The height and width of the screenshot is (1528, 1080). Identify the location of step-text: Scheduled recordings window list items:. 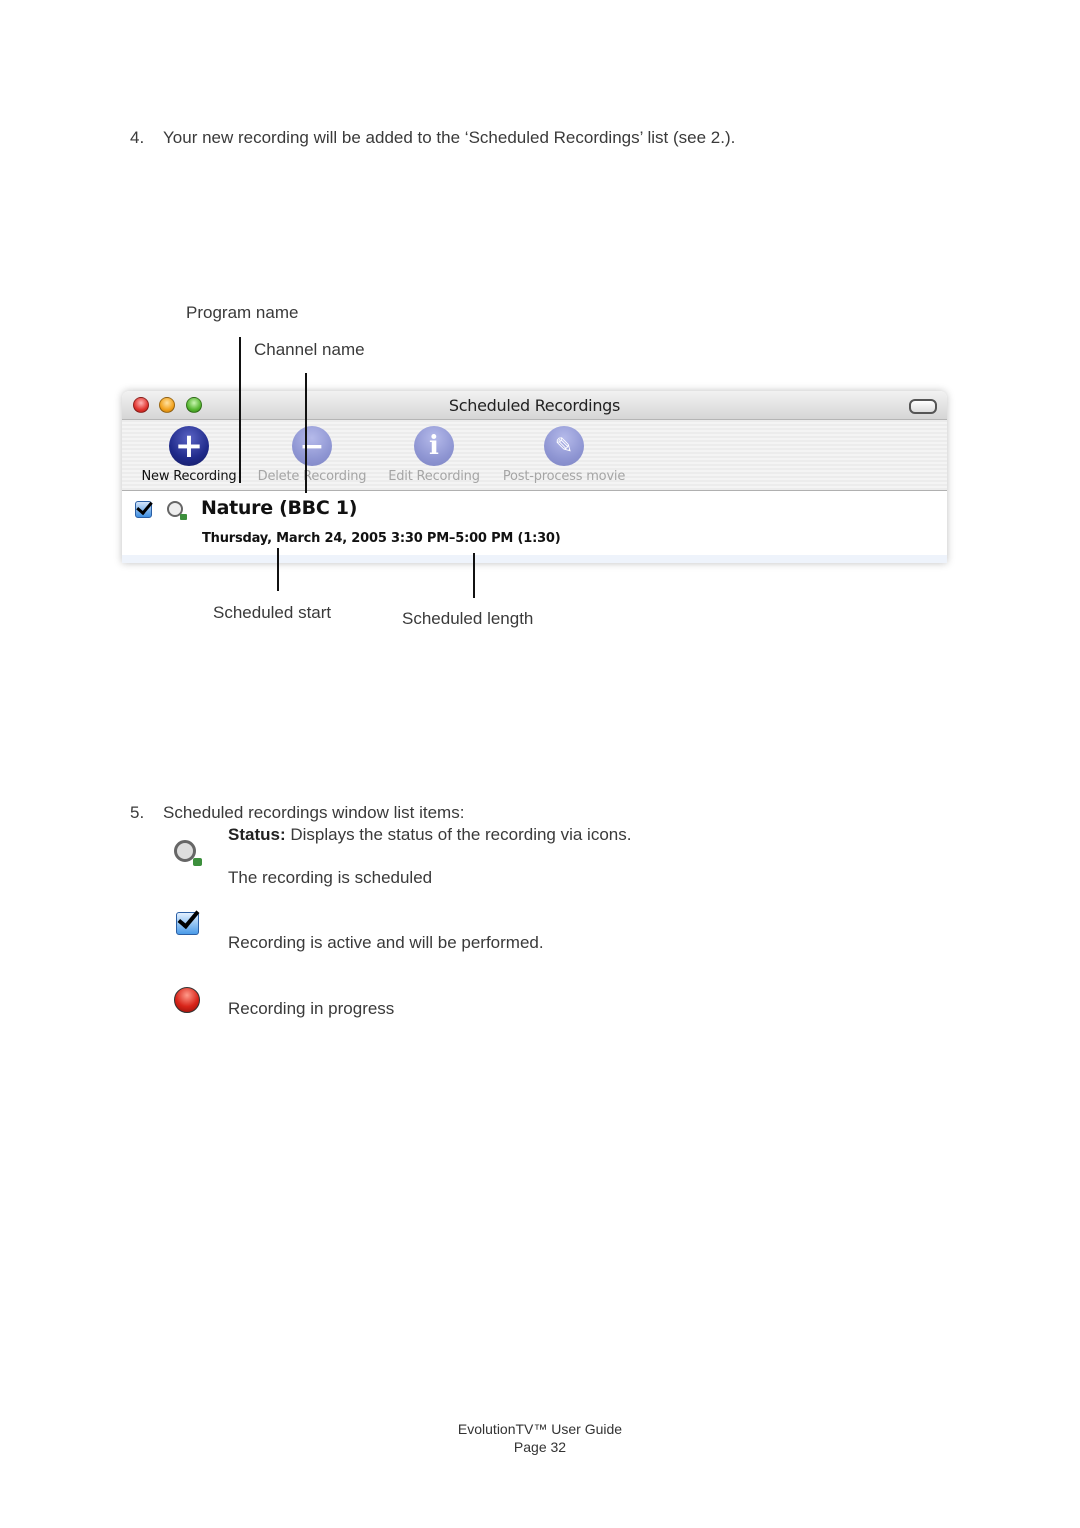
(314, 812).